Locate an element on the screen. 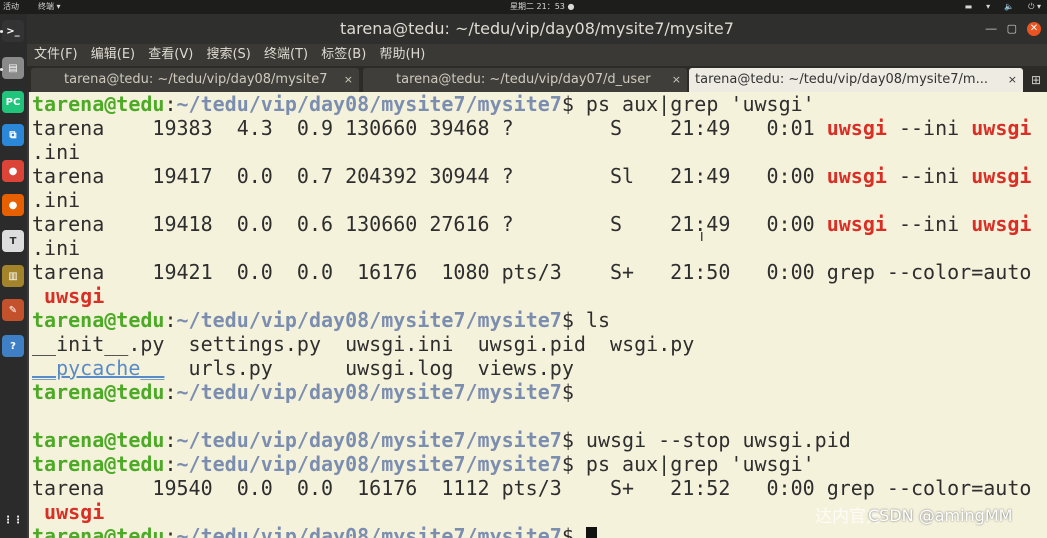 The height and width of the screenshot is (538, 1047). watermark: CSDN @amingMM is located at coordinates (940, 515).